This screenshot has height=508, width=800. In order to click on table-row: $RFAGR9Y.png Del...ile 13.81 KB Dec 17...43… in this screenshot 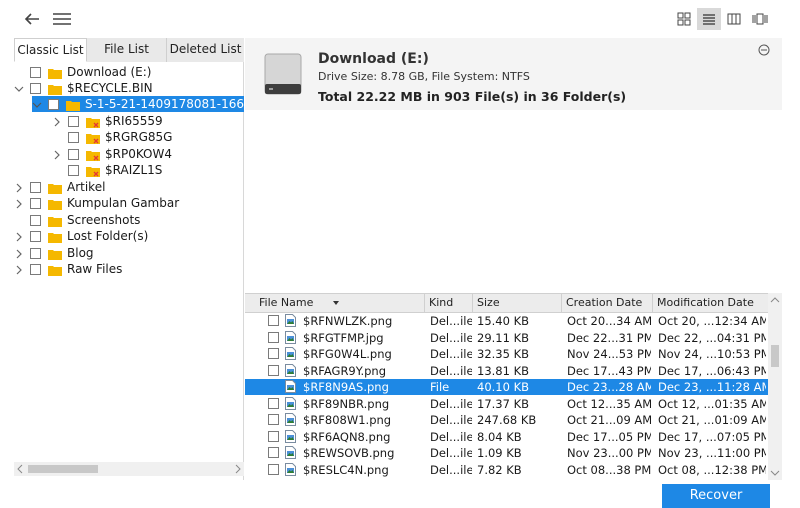, I will do `click(506, 371)`.